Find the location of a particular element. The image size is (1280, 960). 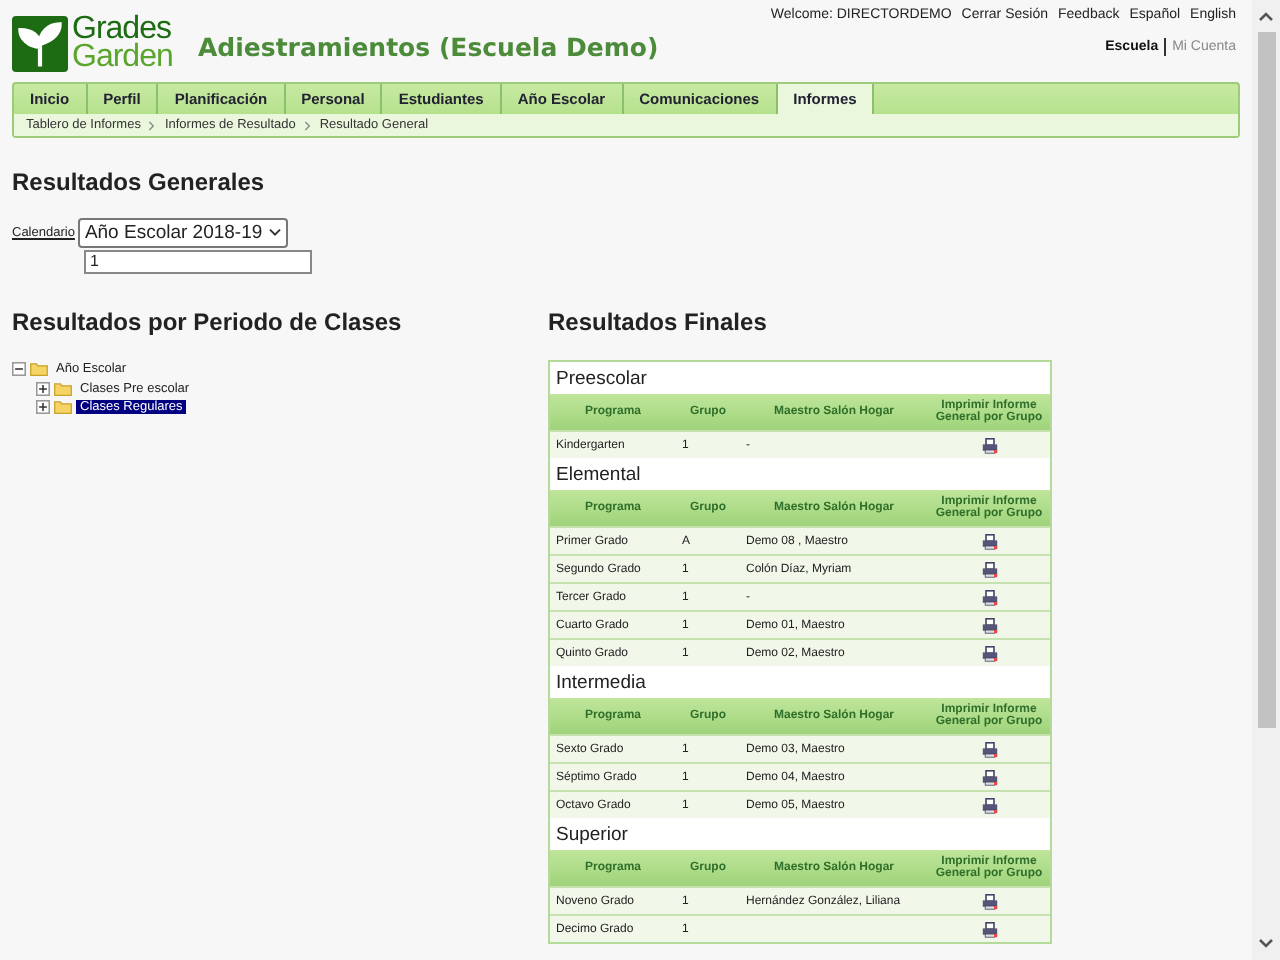

collapse-icon is located at coordinates (19, 369).